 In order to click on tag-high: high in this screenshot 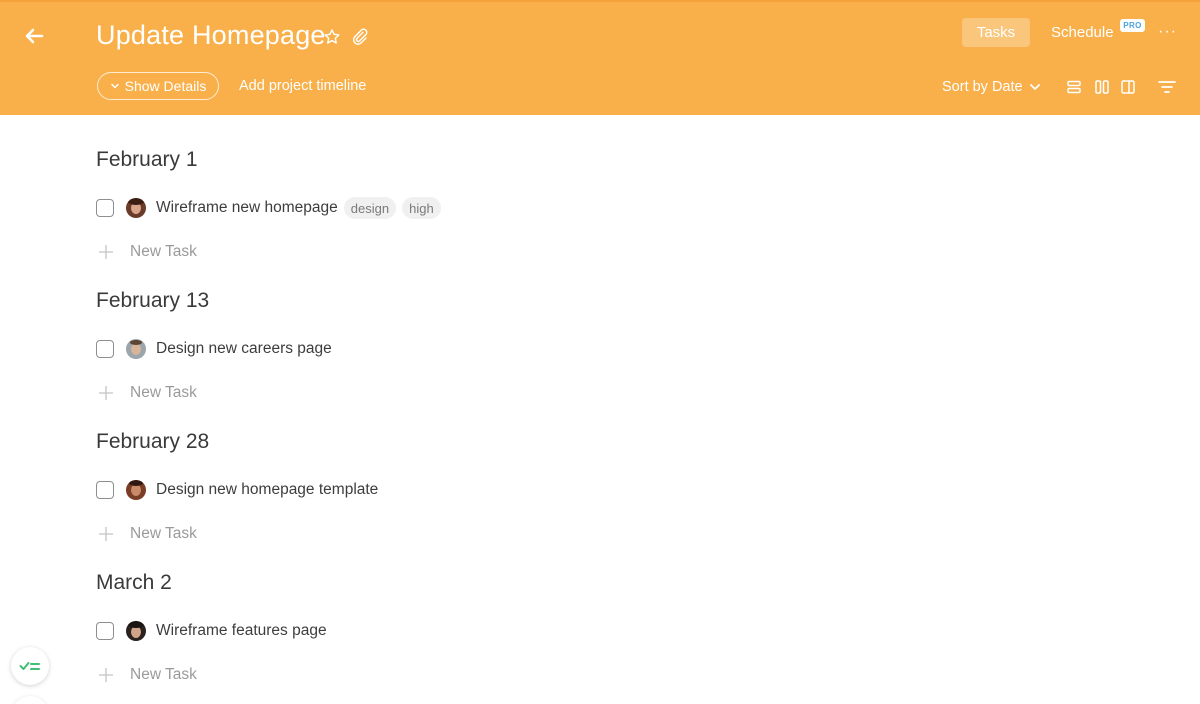, I will do `click(421, 208)`.